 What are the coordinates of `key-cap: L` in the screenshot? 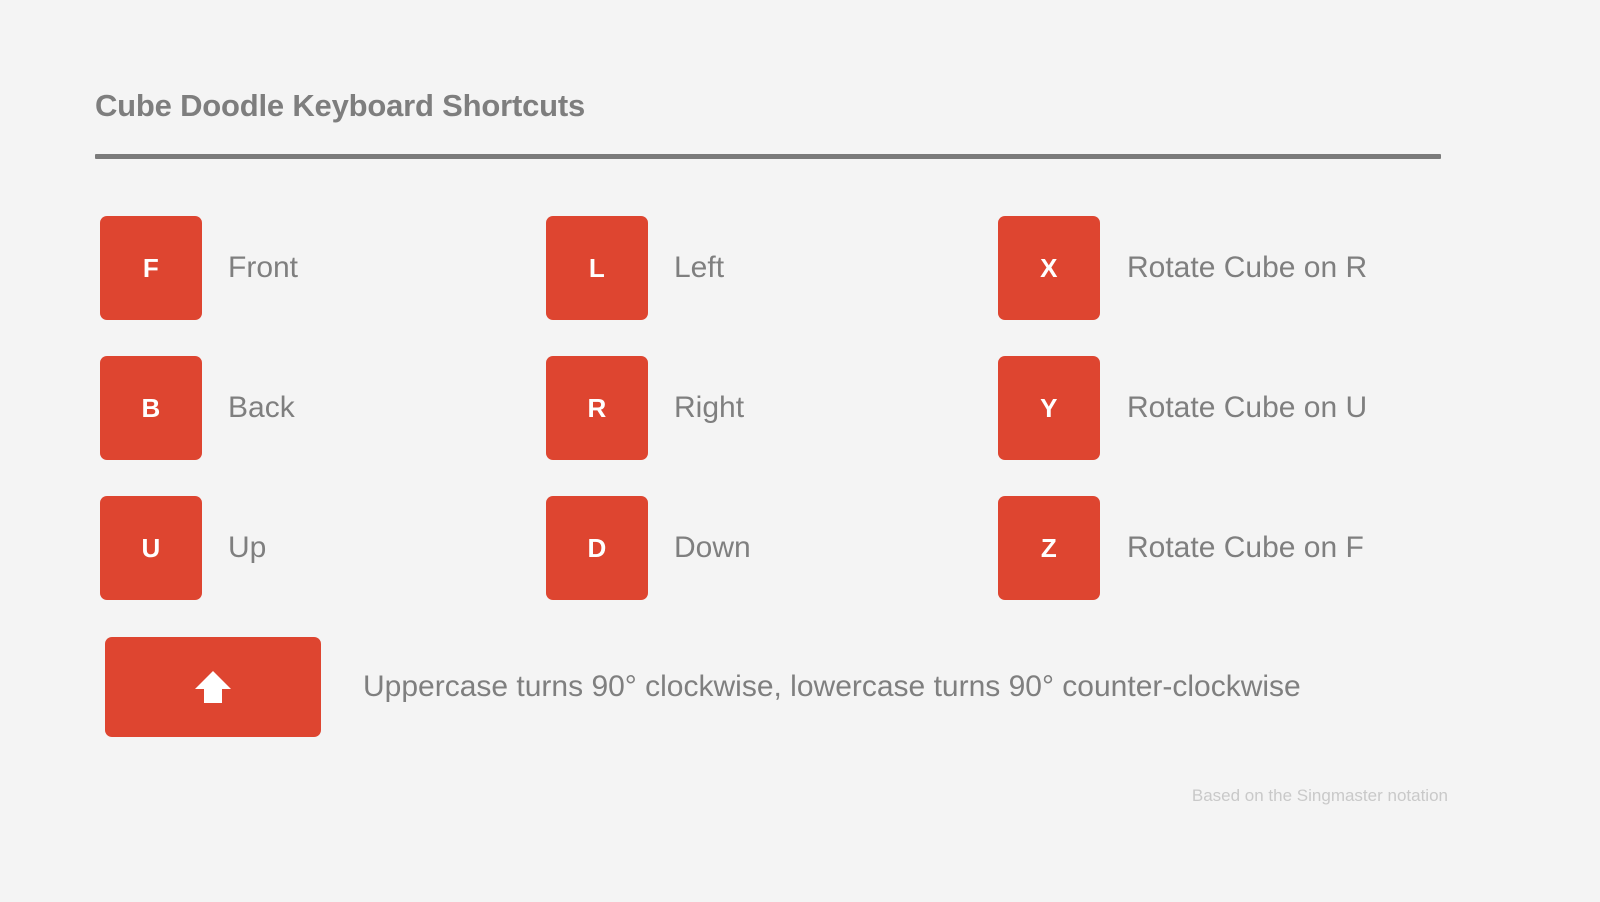 It's located at (597, 268).